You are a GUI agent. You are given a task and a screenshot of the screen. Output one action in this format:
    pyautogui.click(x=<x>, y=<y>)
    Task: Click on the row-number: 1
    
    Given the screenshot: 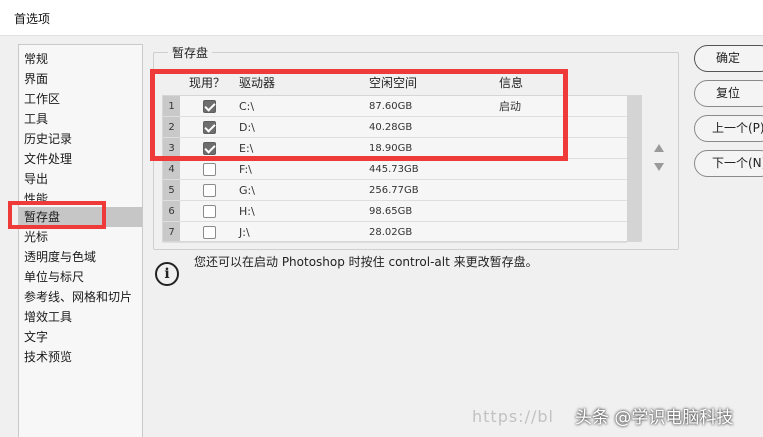 What is the action you would take?
    pyautogui.click(x=171, y=106)
    